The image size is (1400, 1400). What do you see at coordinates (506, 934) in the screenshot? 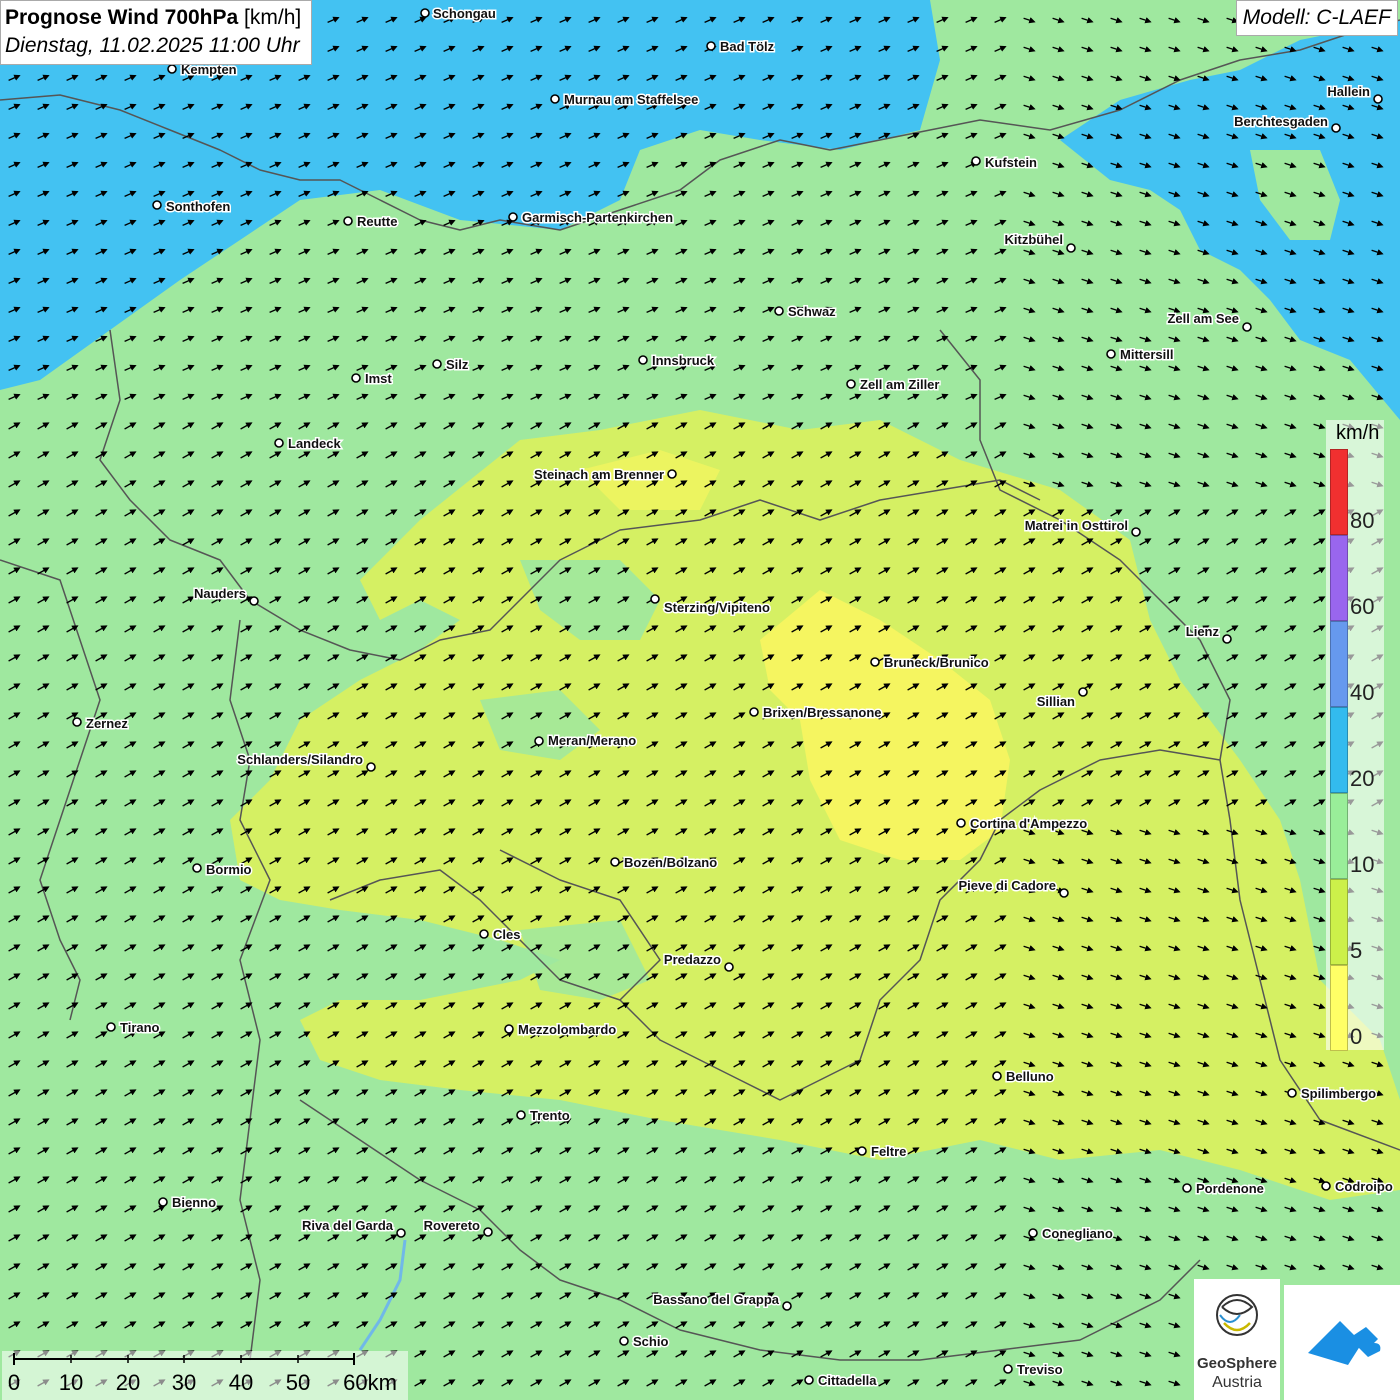
I see `city-label: Cles` at bounding box center [506, 934].